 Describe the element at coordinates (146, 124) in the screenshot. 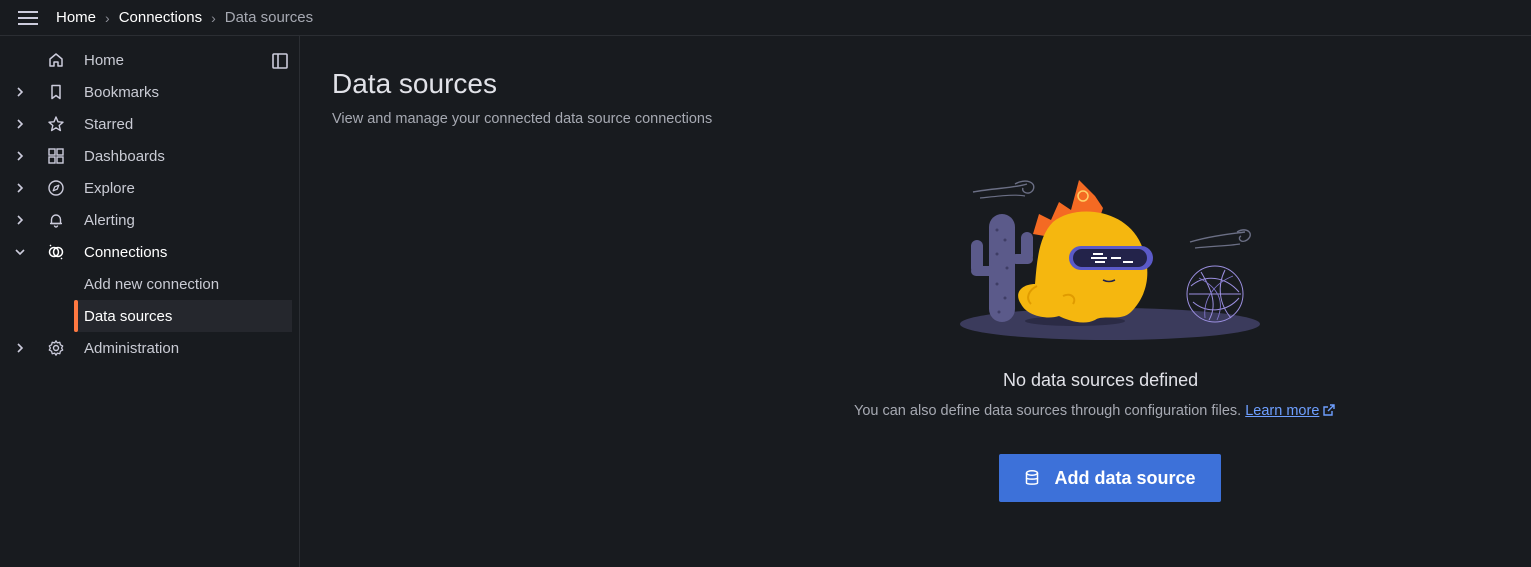

I see `sidebar-item-starred: Starred` at that location.